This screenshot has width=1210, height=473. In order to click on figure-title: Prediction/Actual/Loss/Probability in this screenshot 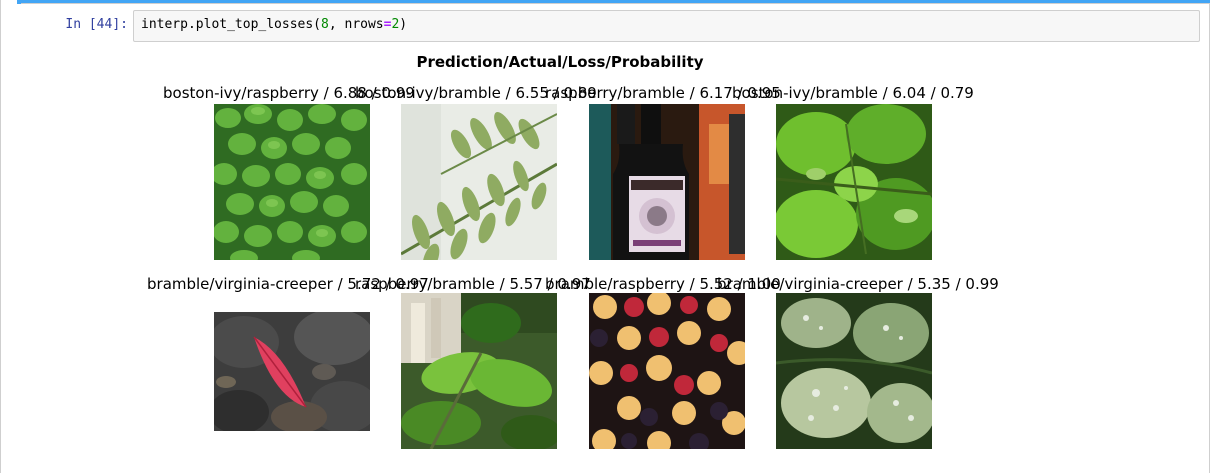, I will do `click(560, 62)`.